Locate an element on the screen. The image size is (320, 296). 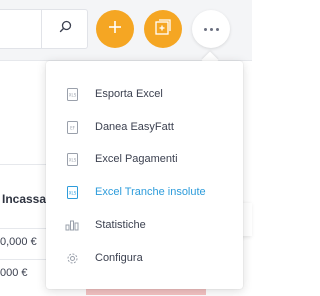
gear-icon is located at coordinates (72, 258).